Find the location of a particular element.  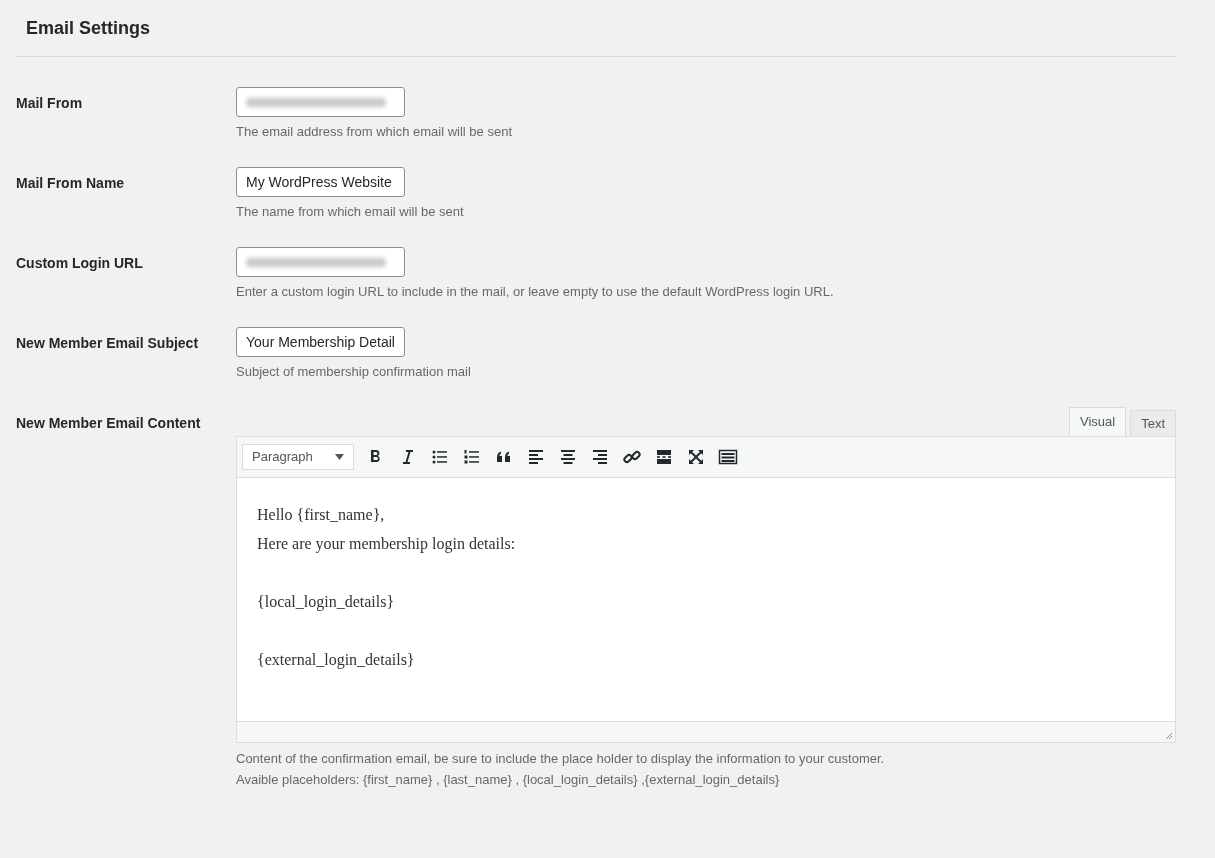

numbered-list-icon is located at coordinates (472, 457).